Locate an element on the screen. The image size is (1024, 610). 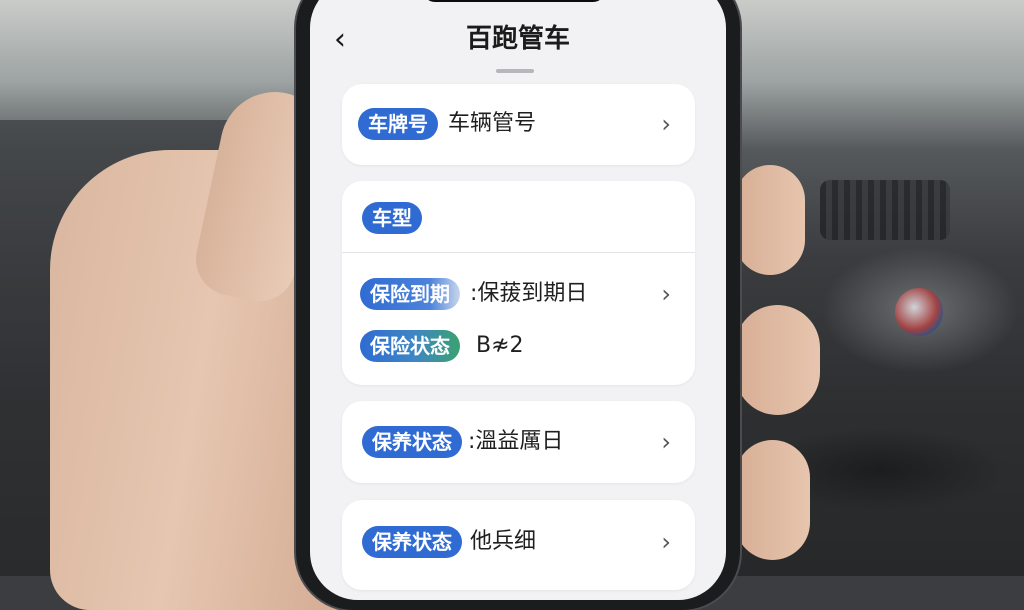
value-maintenance-status-1: :溫益厲日 is located at coordinates (516, 441).